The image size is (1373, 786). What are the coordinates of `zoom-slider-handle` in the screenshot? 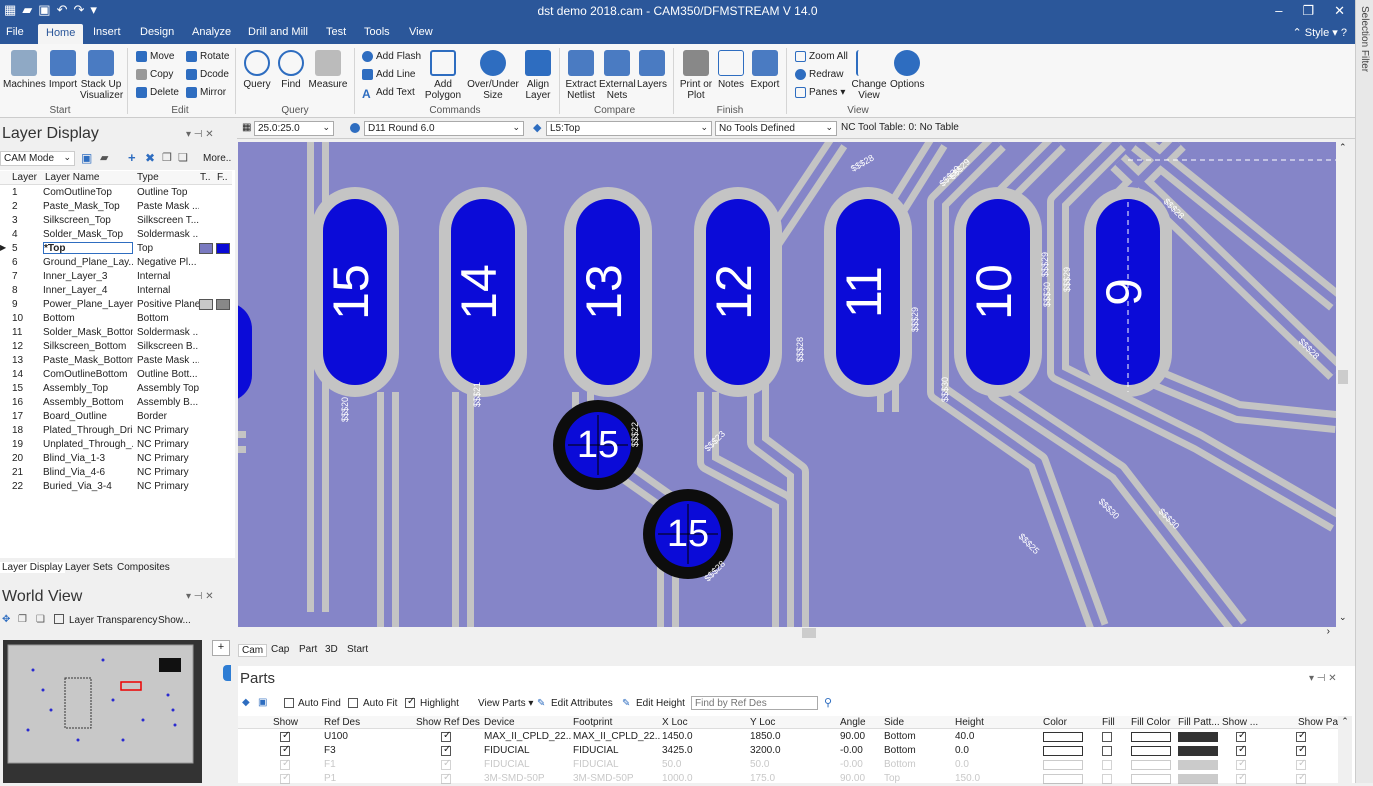 It's located at (227, 673).